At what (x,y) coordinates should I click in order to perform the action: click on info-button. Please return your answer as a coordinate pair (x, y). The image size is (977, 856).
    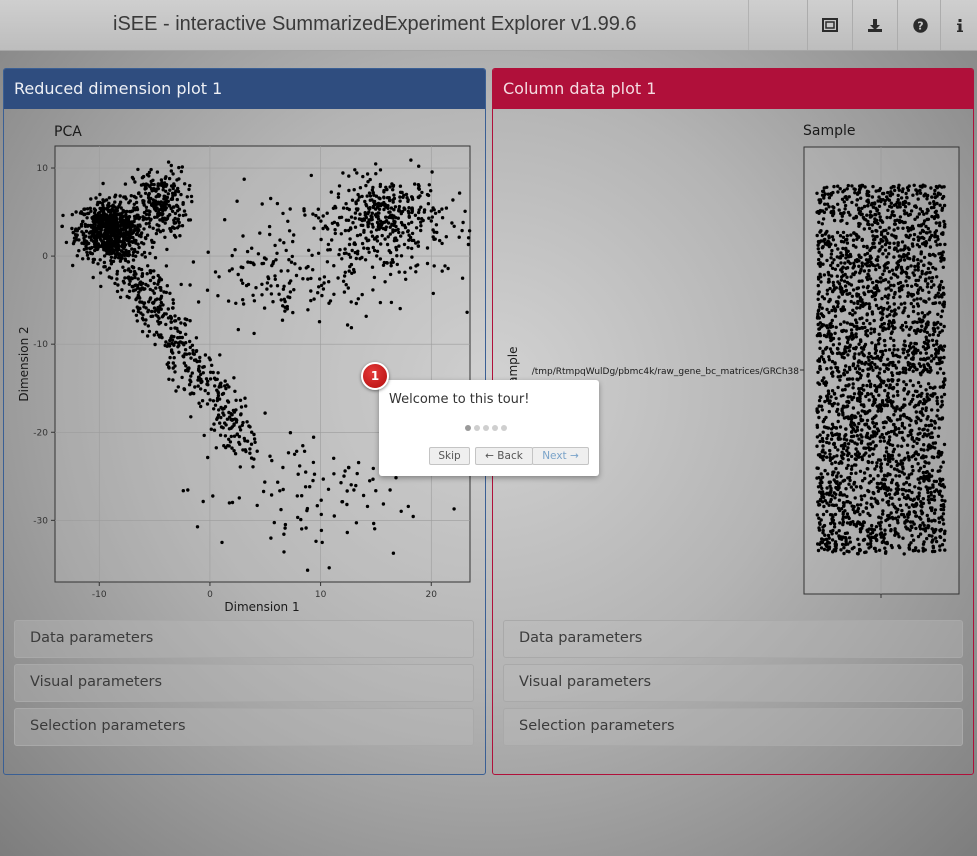
    Looking at the image, I should click on (958, 25).